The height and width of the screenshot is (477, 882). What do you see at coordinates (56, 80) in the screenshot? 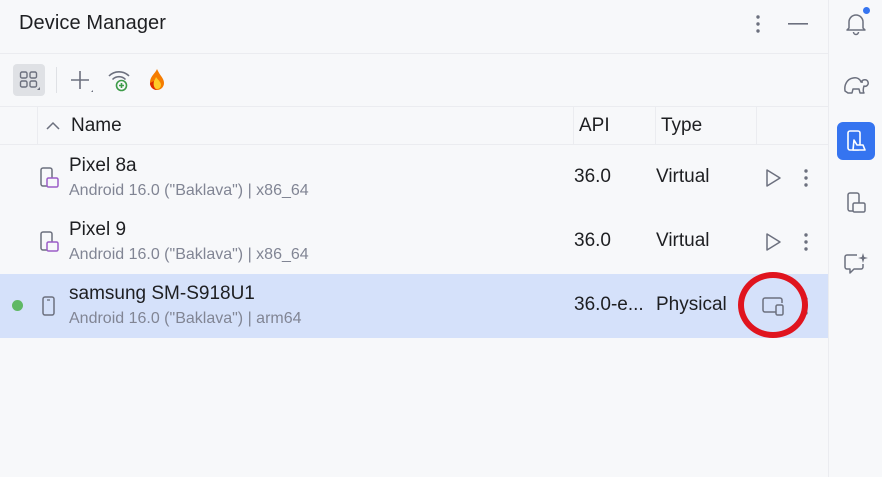
I see `toolbar-separator` at bounding box center [56, 80].